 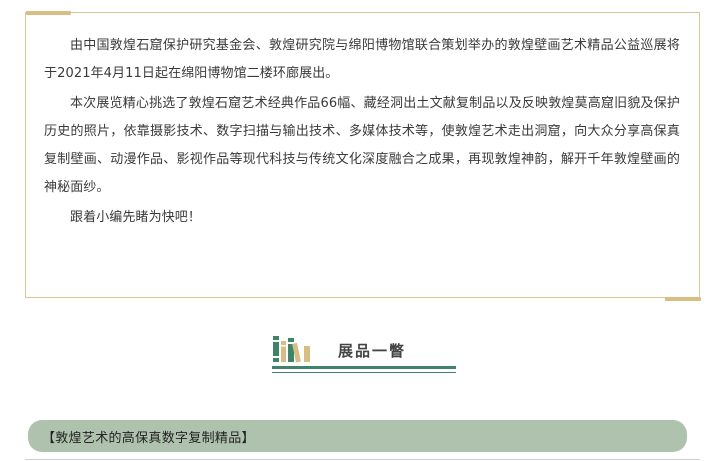 I want to click on section-heading: 展品一瞥, so click(x=364, y=352).